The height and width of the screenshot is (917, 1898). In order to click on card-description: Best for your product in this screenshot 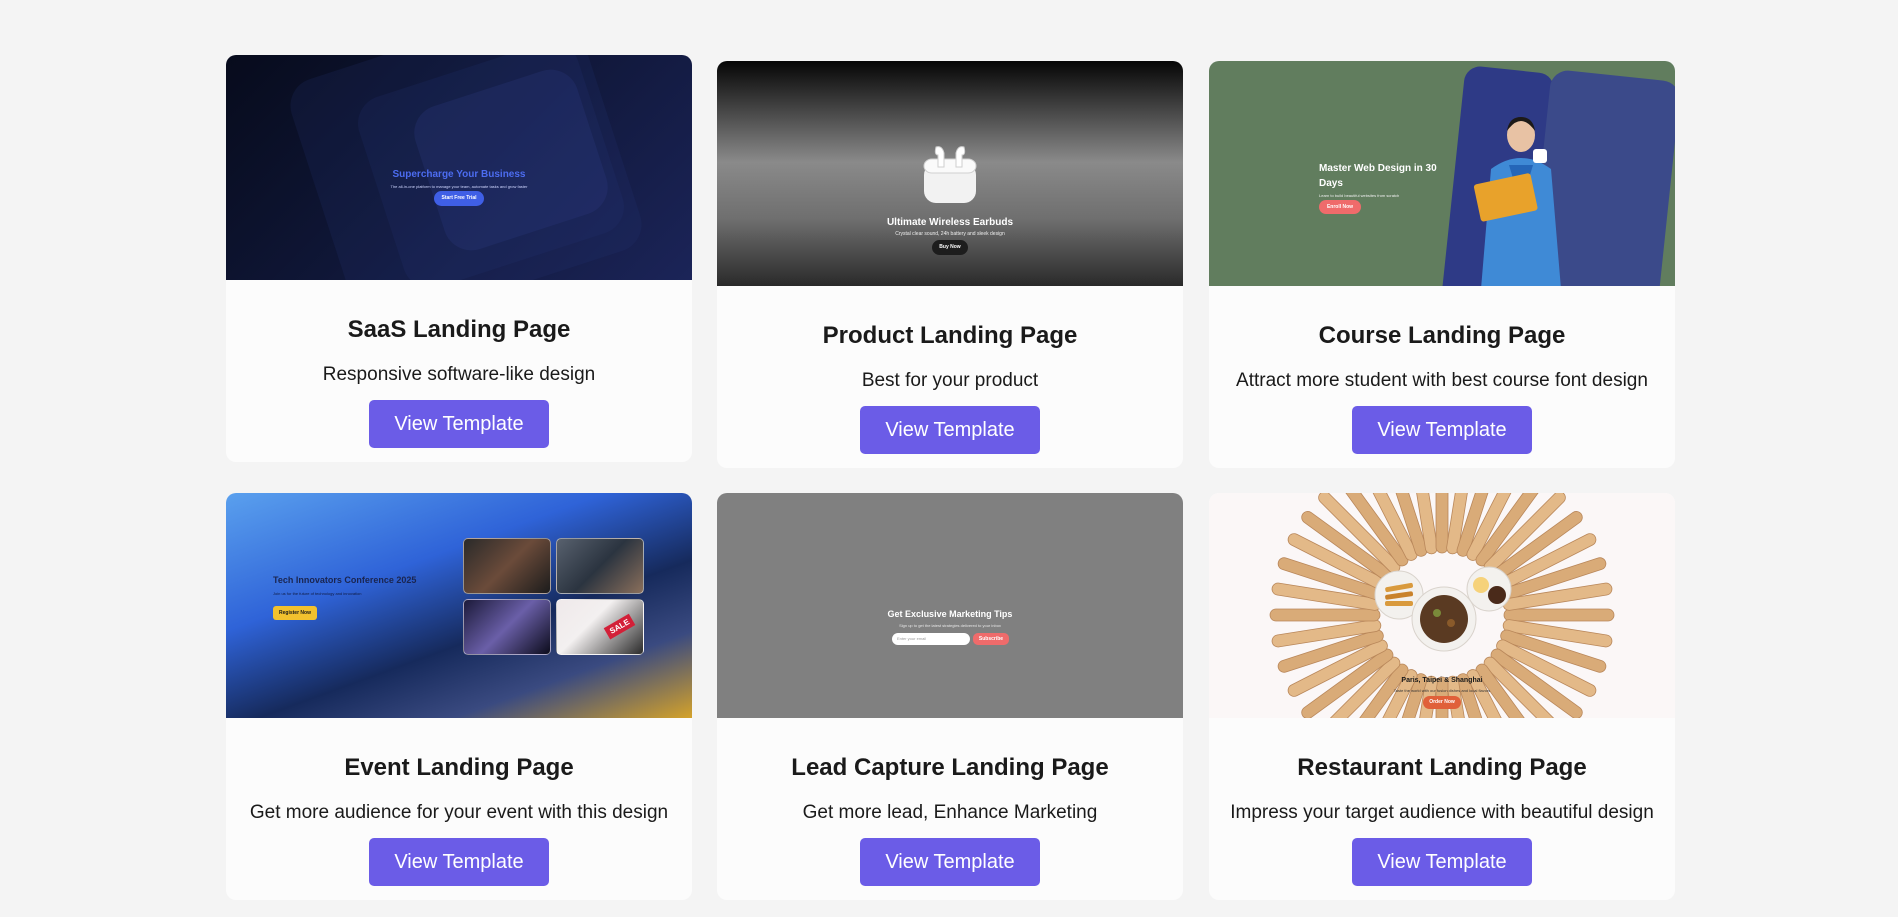, I will do `click(950, 380)`.